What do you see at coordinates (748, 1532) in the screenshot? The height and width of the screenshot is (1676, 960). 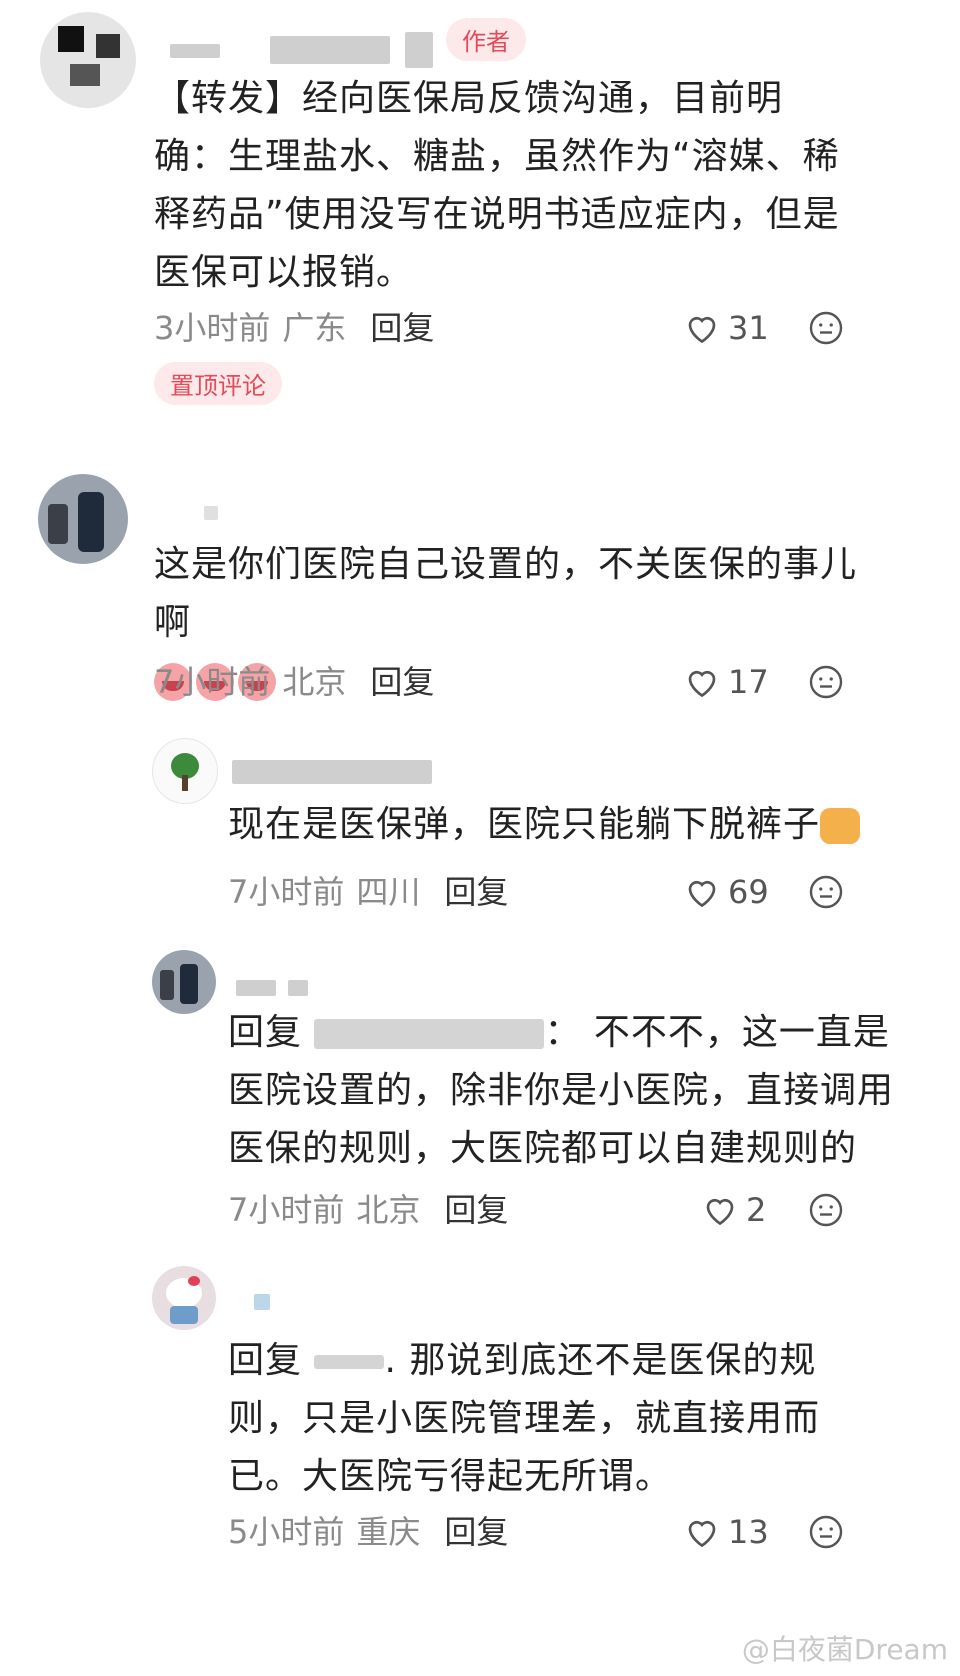 I see `like-count: 13` at bounding box center [748, 1532].